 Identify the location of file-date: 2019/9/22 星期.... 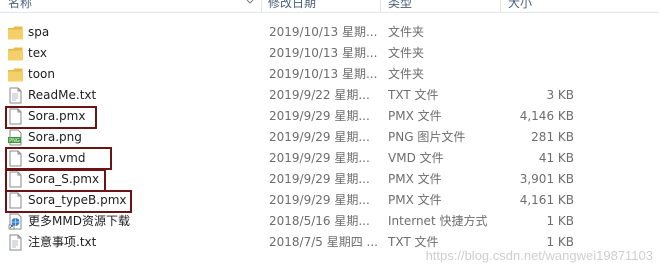
(319, 95).